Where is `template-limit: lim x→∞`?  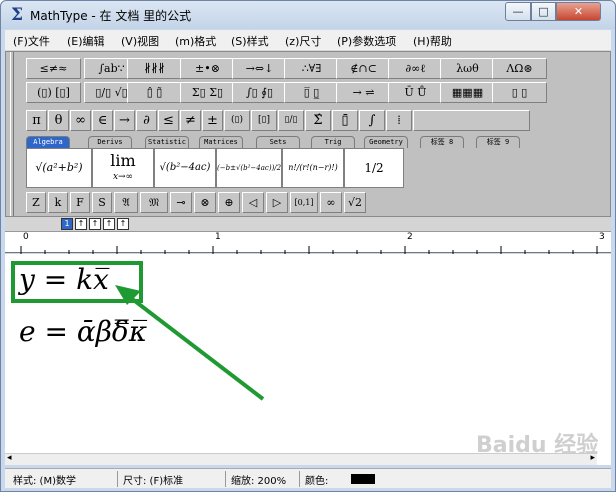 template-limit: lim x→∞ is located at coordinates (123, 168).